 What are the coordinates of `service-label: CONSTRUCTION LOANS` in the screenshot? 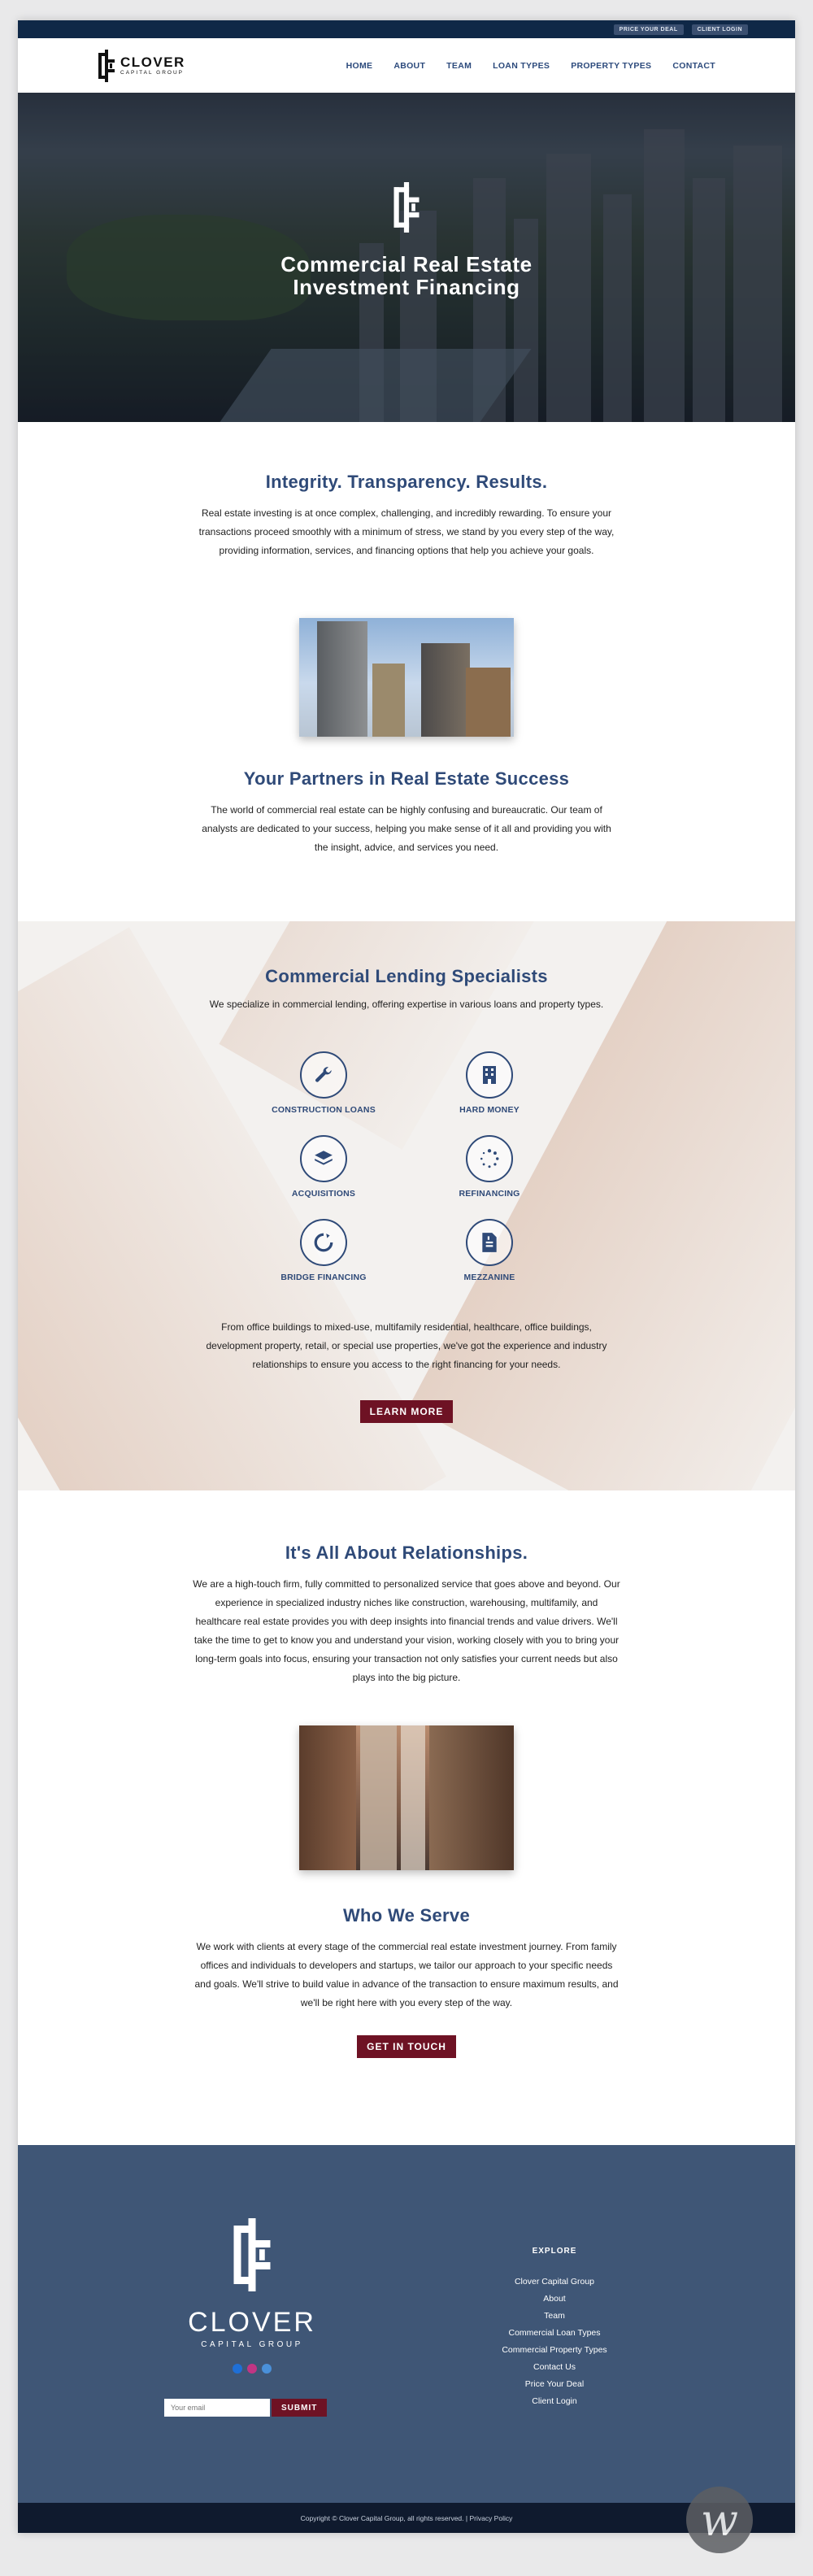 It's located at (324, 1110).